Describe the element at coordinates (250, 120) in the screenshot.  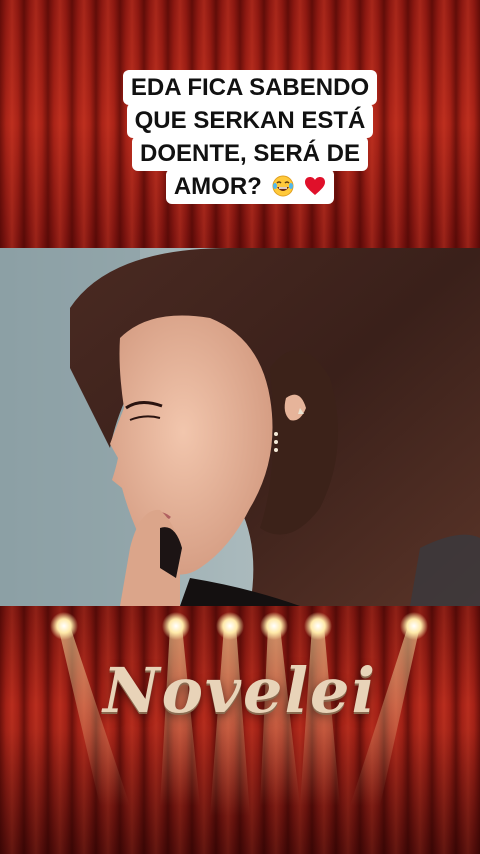
I see `caption-line-2: QUE SERKAN ESTÁ` at that location.